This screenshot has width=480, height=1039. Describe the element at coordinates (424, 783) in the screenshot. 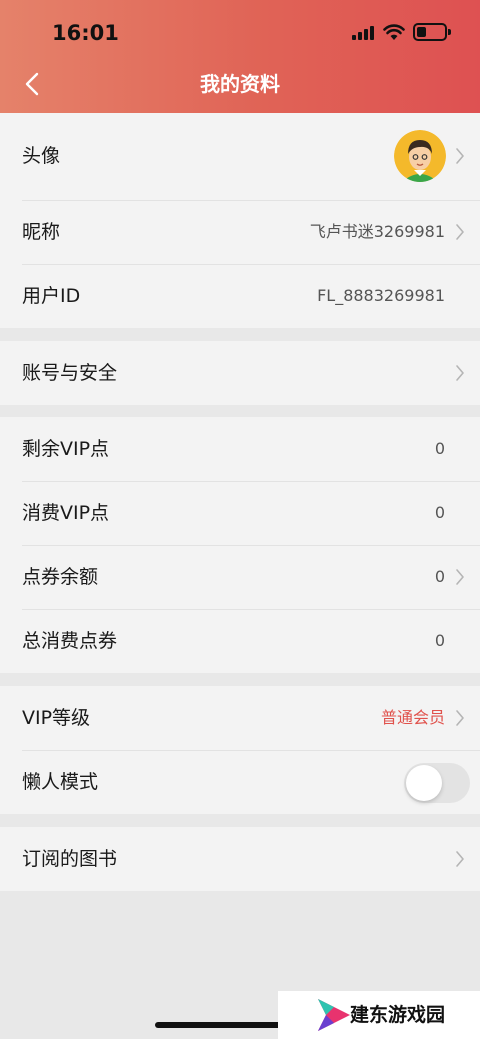

I see `toggle-knob` at that location.